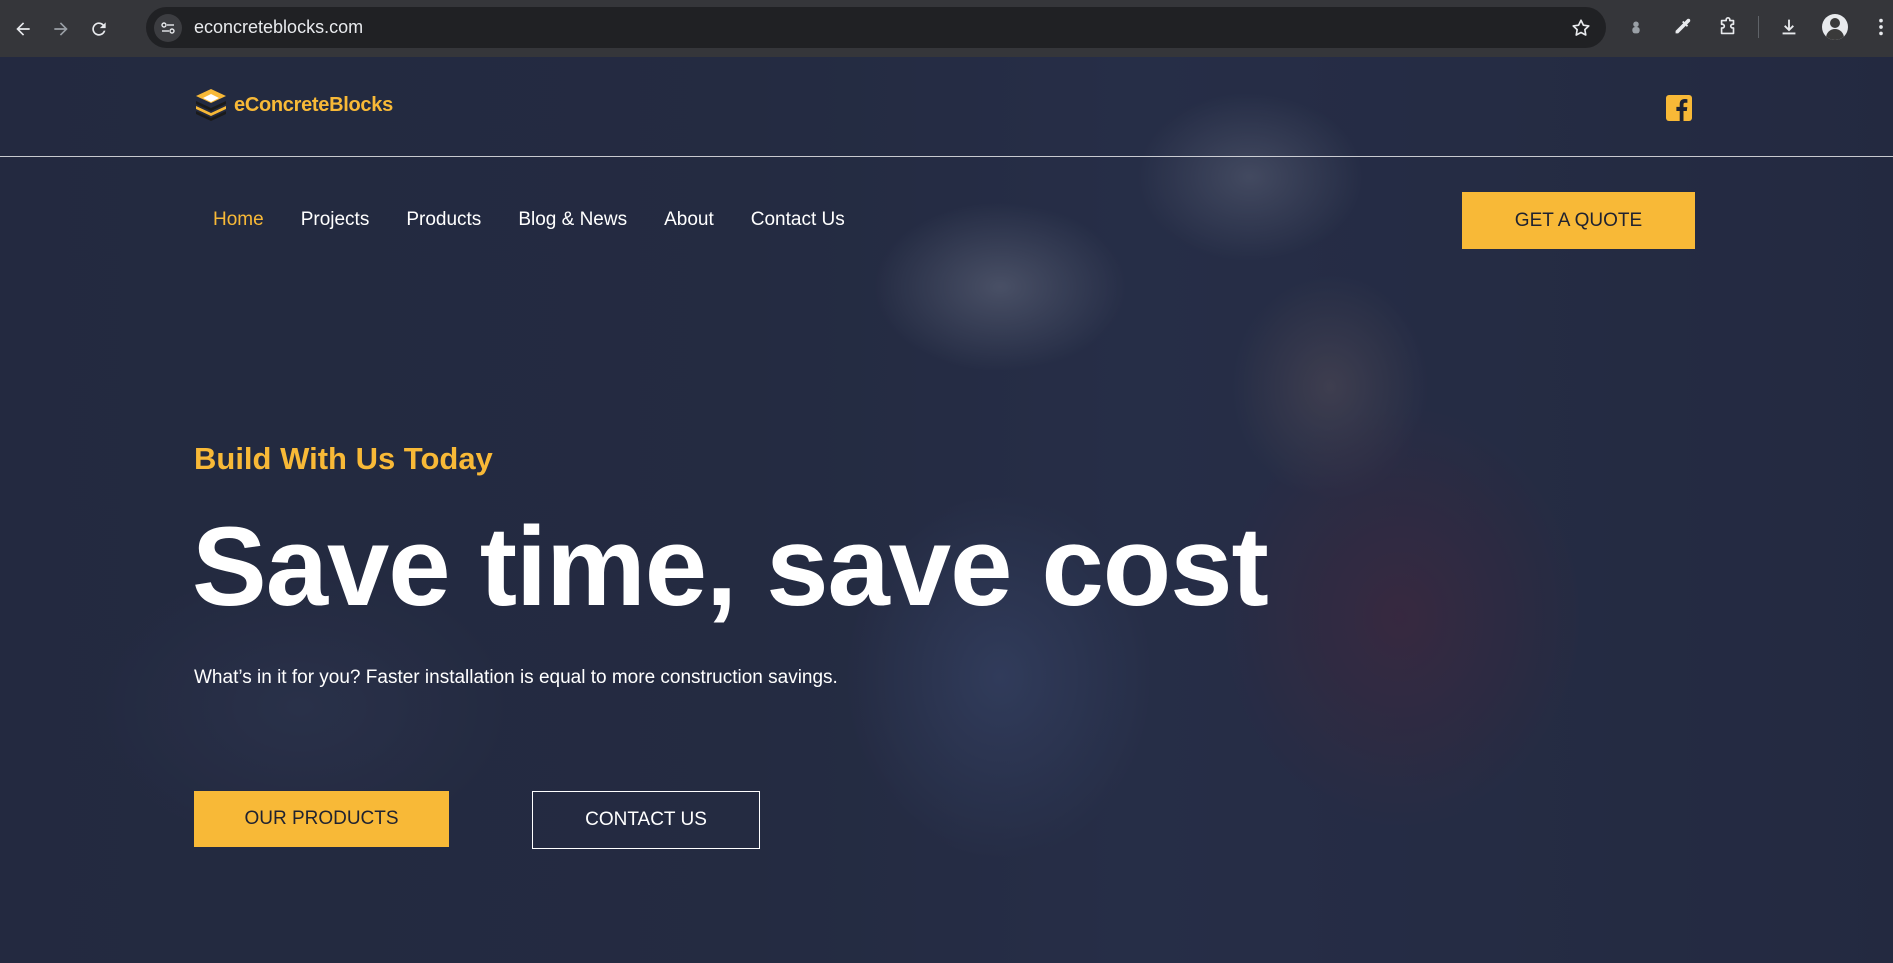  Describe the element at coordinates (343, 458) in the screenshot. I see `hero-tagline: Build With Us Today` at that location.